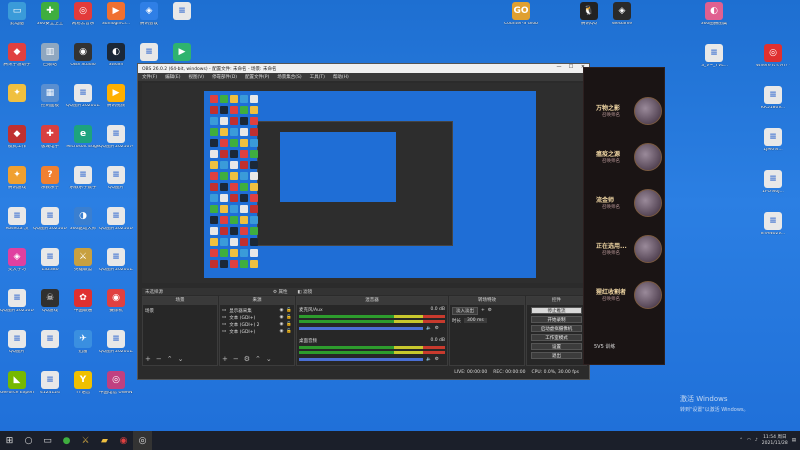 Image resolution: width=800 pixels, height=450 pixels. Describe the element at coordinates (83, 178) in the screenshot. I see `desktop-icon-22: ≡ 乐教乐学数字` at that location.